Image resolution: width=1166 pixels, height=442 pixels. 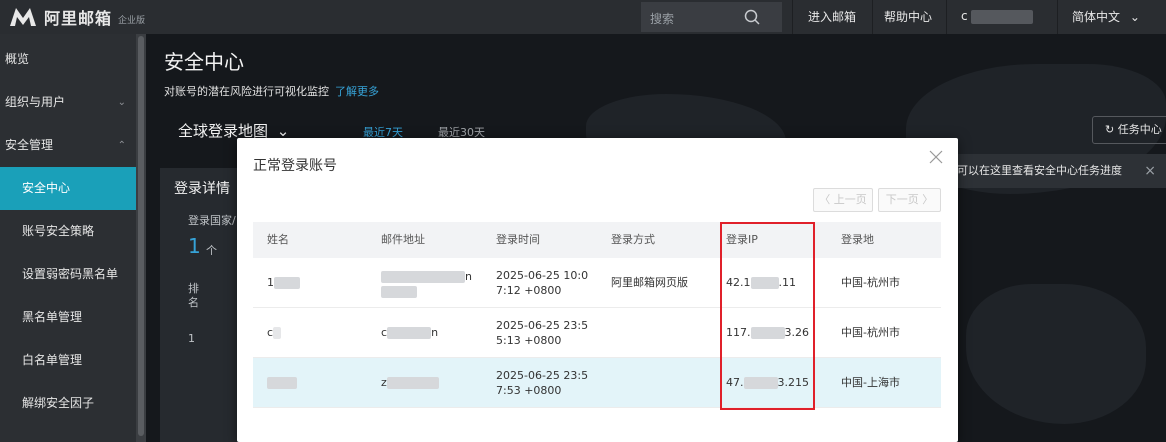 I want to click on sidebar-item-label: 解绑安全因子, so click(x=58, y=403).